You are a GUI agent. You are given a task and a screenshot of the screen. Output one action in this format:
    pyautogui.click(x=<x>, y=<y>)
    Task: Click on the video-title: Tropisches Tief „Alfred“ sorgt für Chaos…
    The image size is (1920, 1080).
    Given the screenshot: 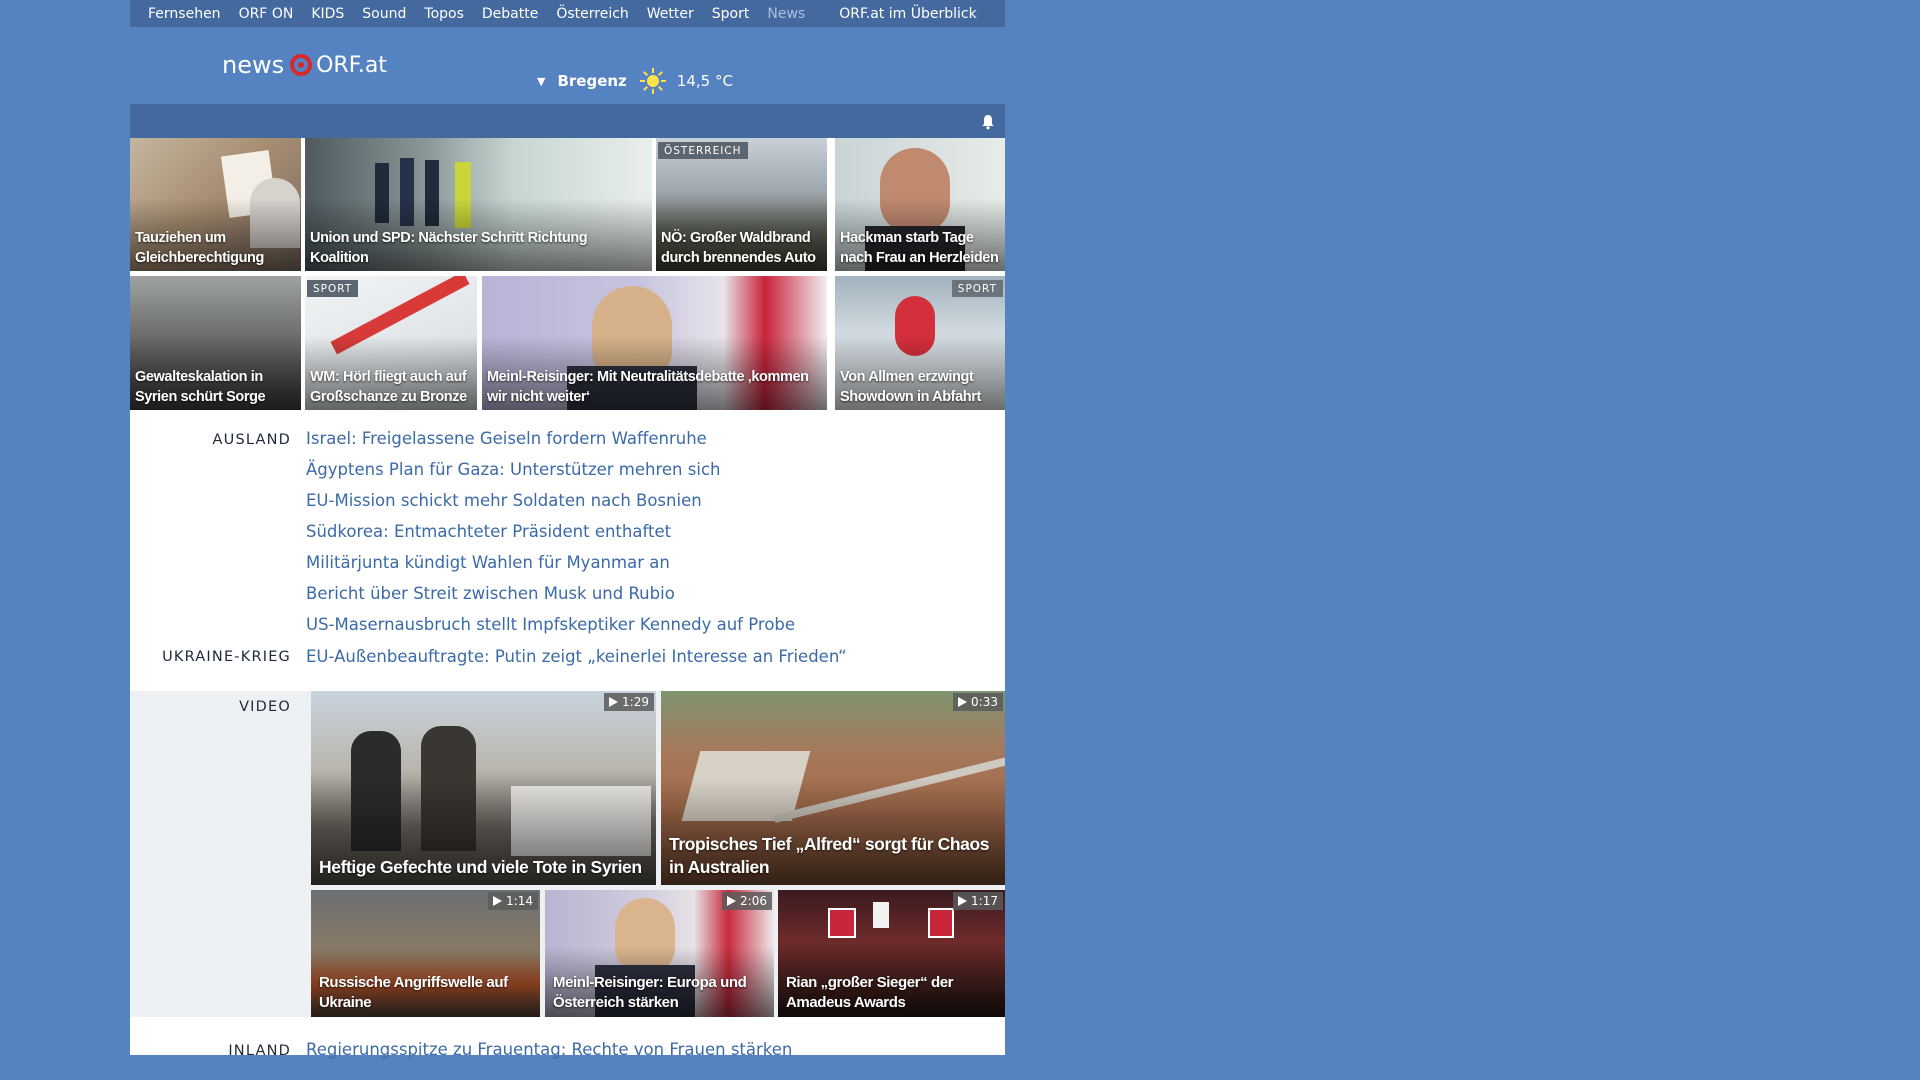 What is the action you would take?
    pyautogui.click(x=829, y=855)
    